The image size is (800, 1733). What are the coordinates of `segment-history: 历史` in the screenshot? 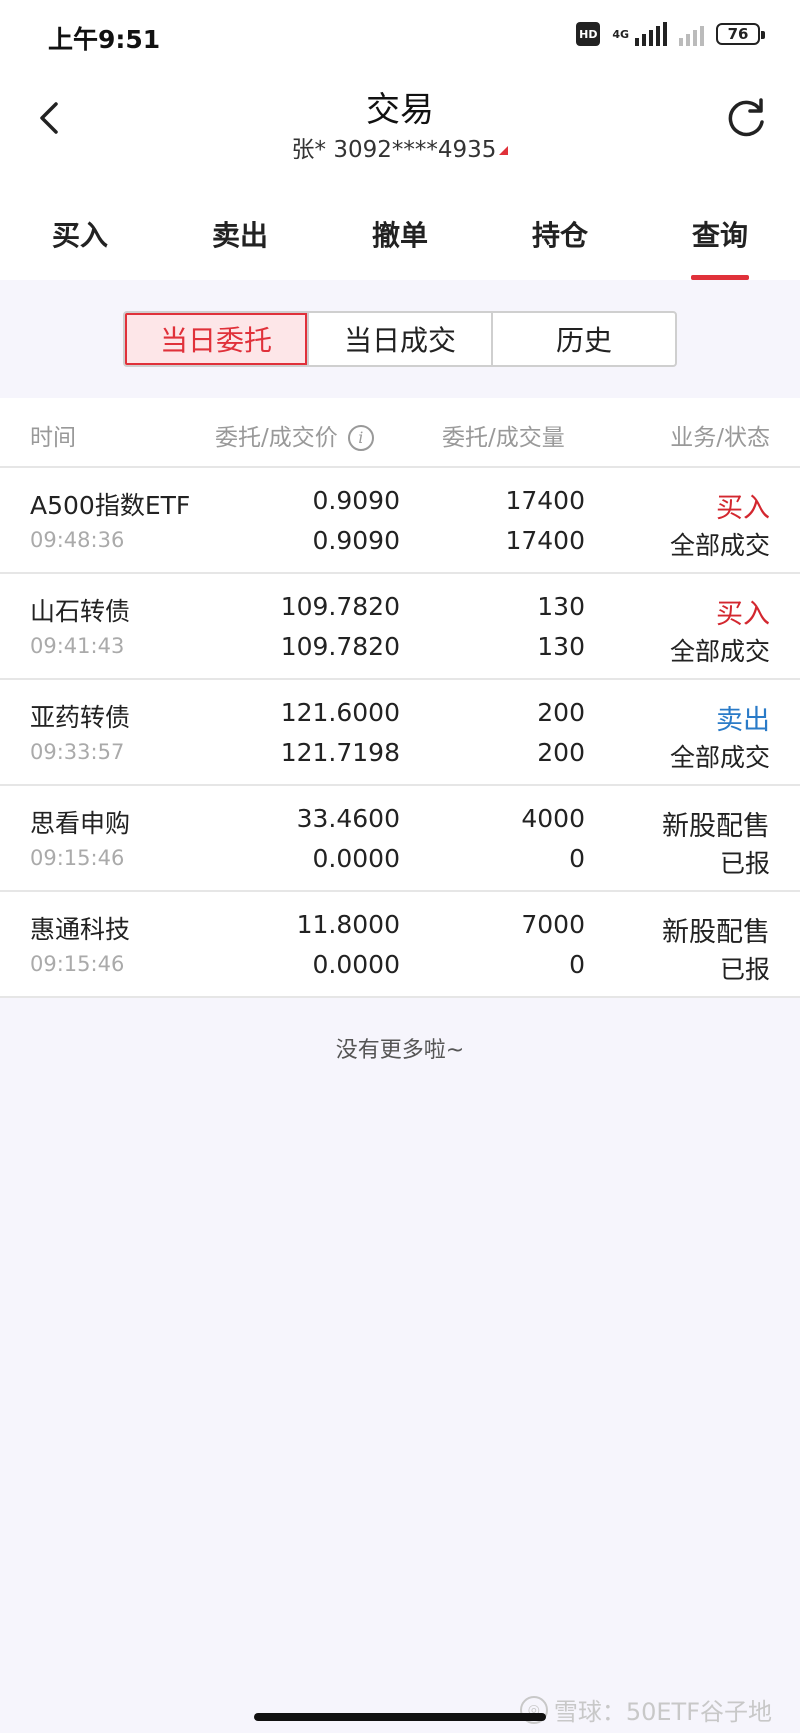 It's located at (583, 339).